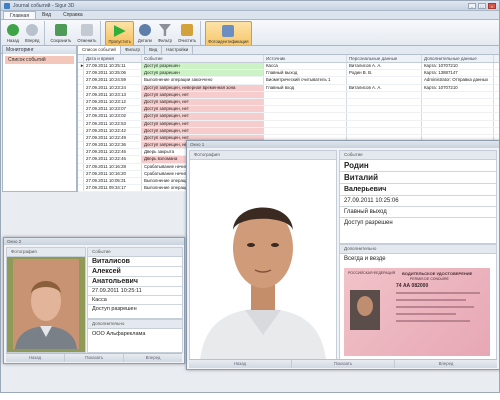  What do you see at coordinates (384, 58) in the screenshot?
I see `column-header-person: Персональные данные` at bounding box center [384, 58].